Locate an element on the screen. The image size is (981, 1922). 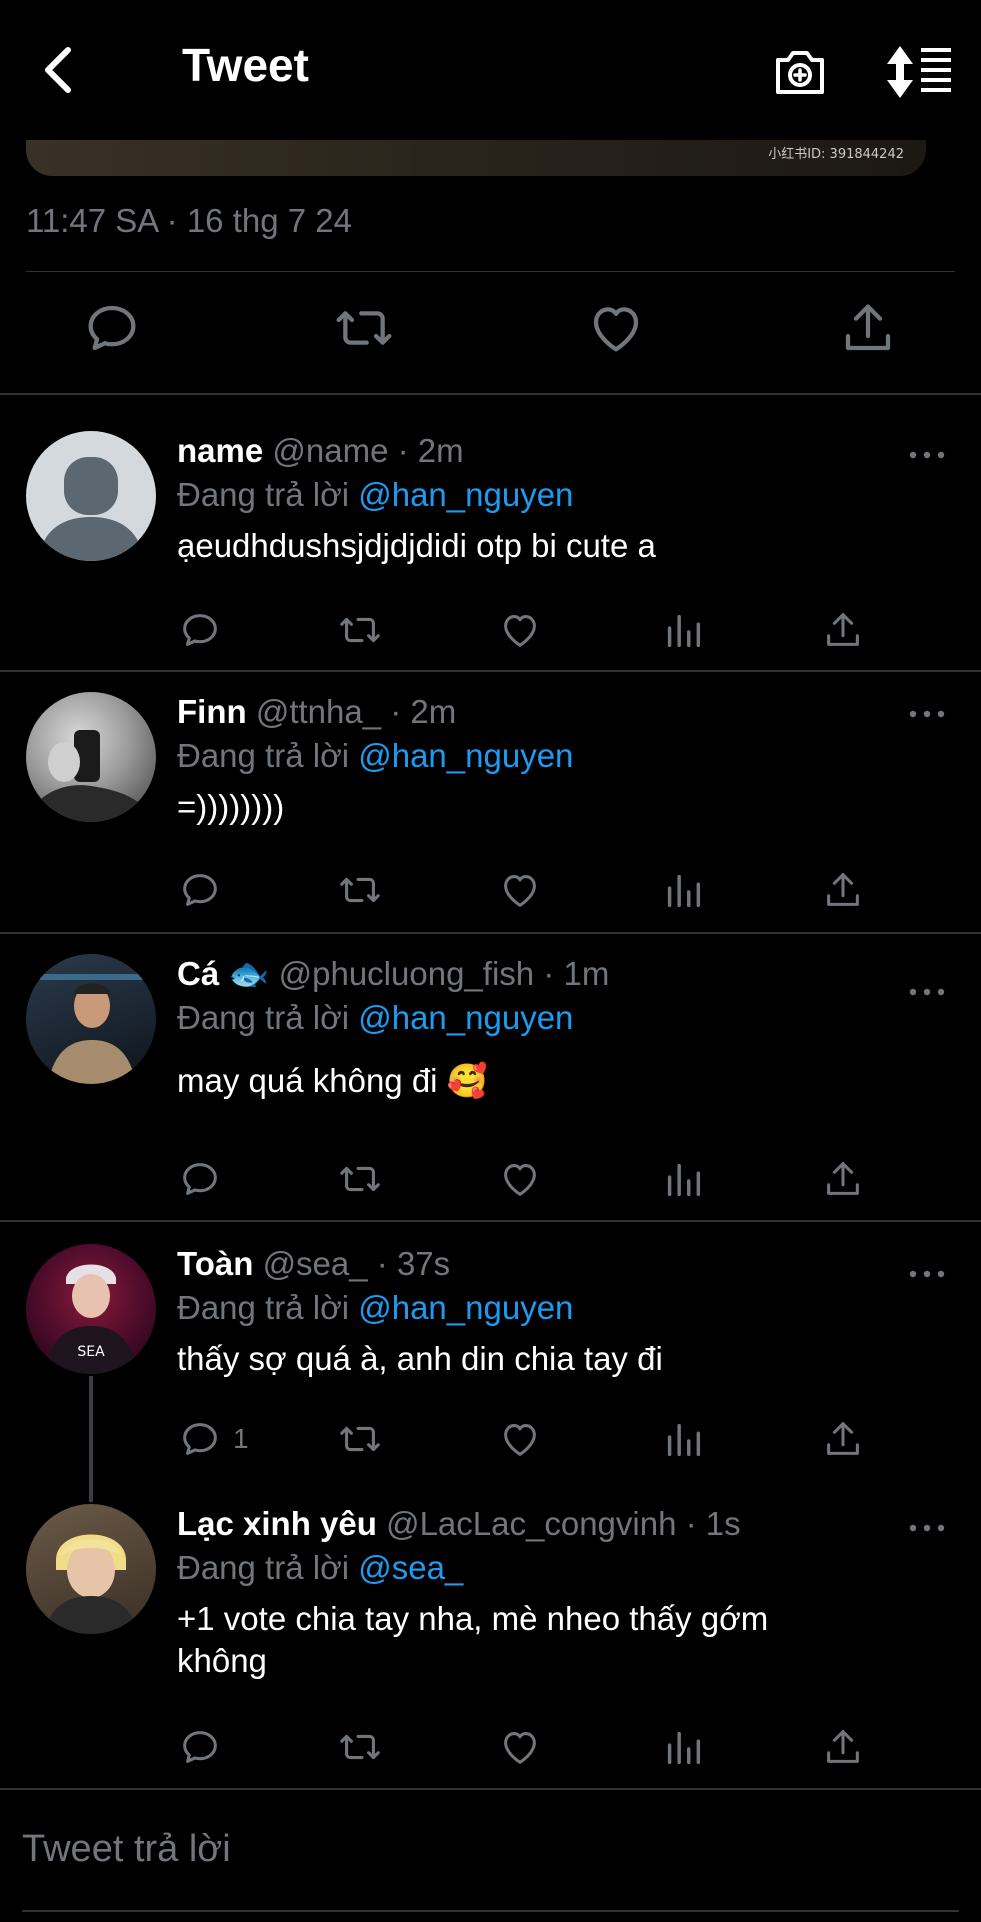
camera-button is located at coordinates (800, 72).